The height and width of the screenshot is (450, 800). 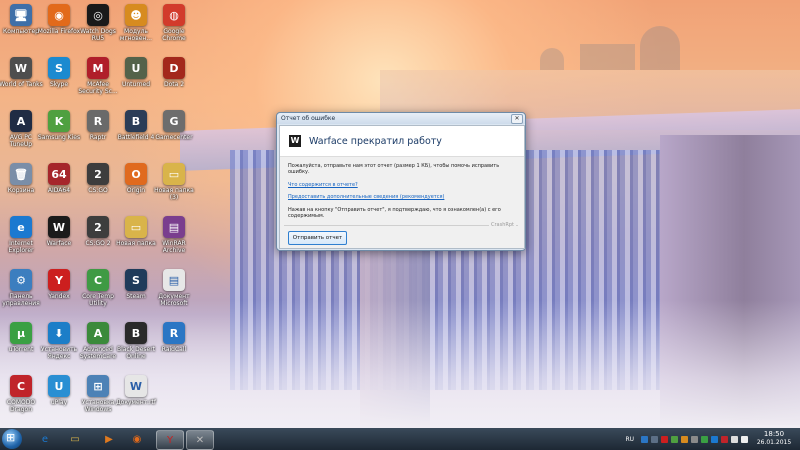 What do you see at coordinates (75, 439) in the screenshot?
I see `taskbar-file-explorer-icon: ▭` at bounding box center [75, 439].